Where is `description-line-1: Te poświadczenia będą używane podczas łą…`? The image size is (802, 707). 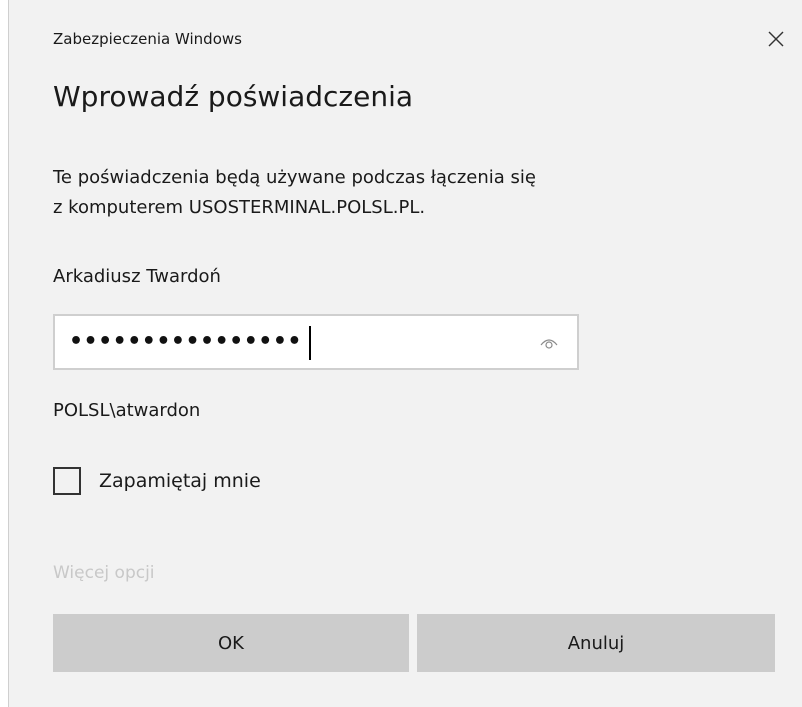
description-line-1: Te poświadczenia będą używane podczas łą… is located at coordinates (294, 177).